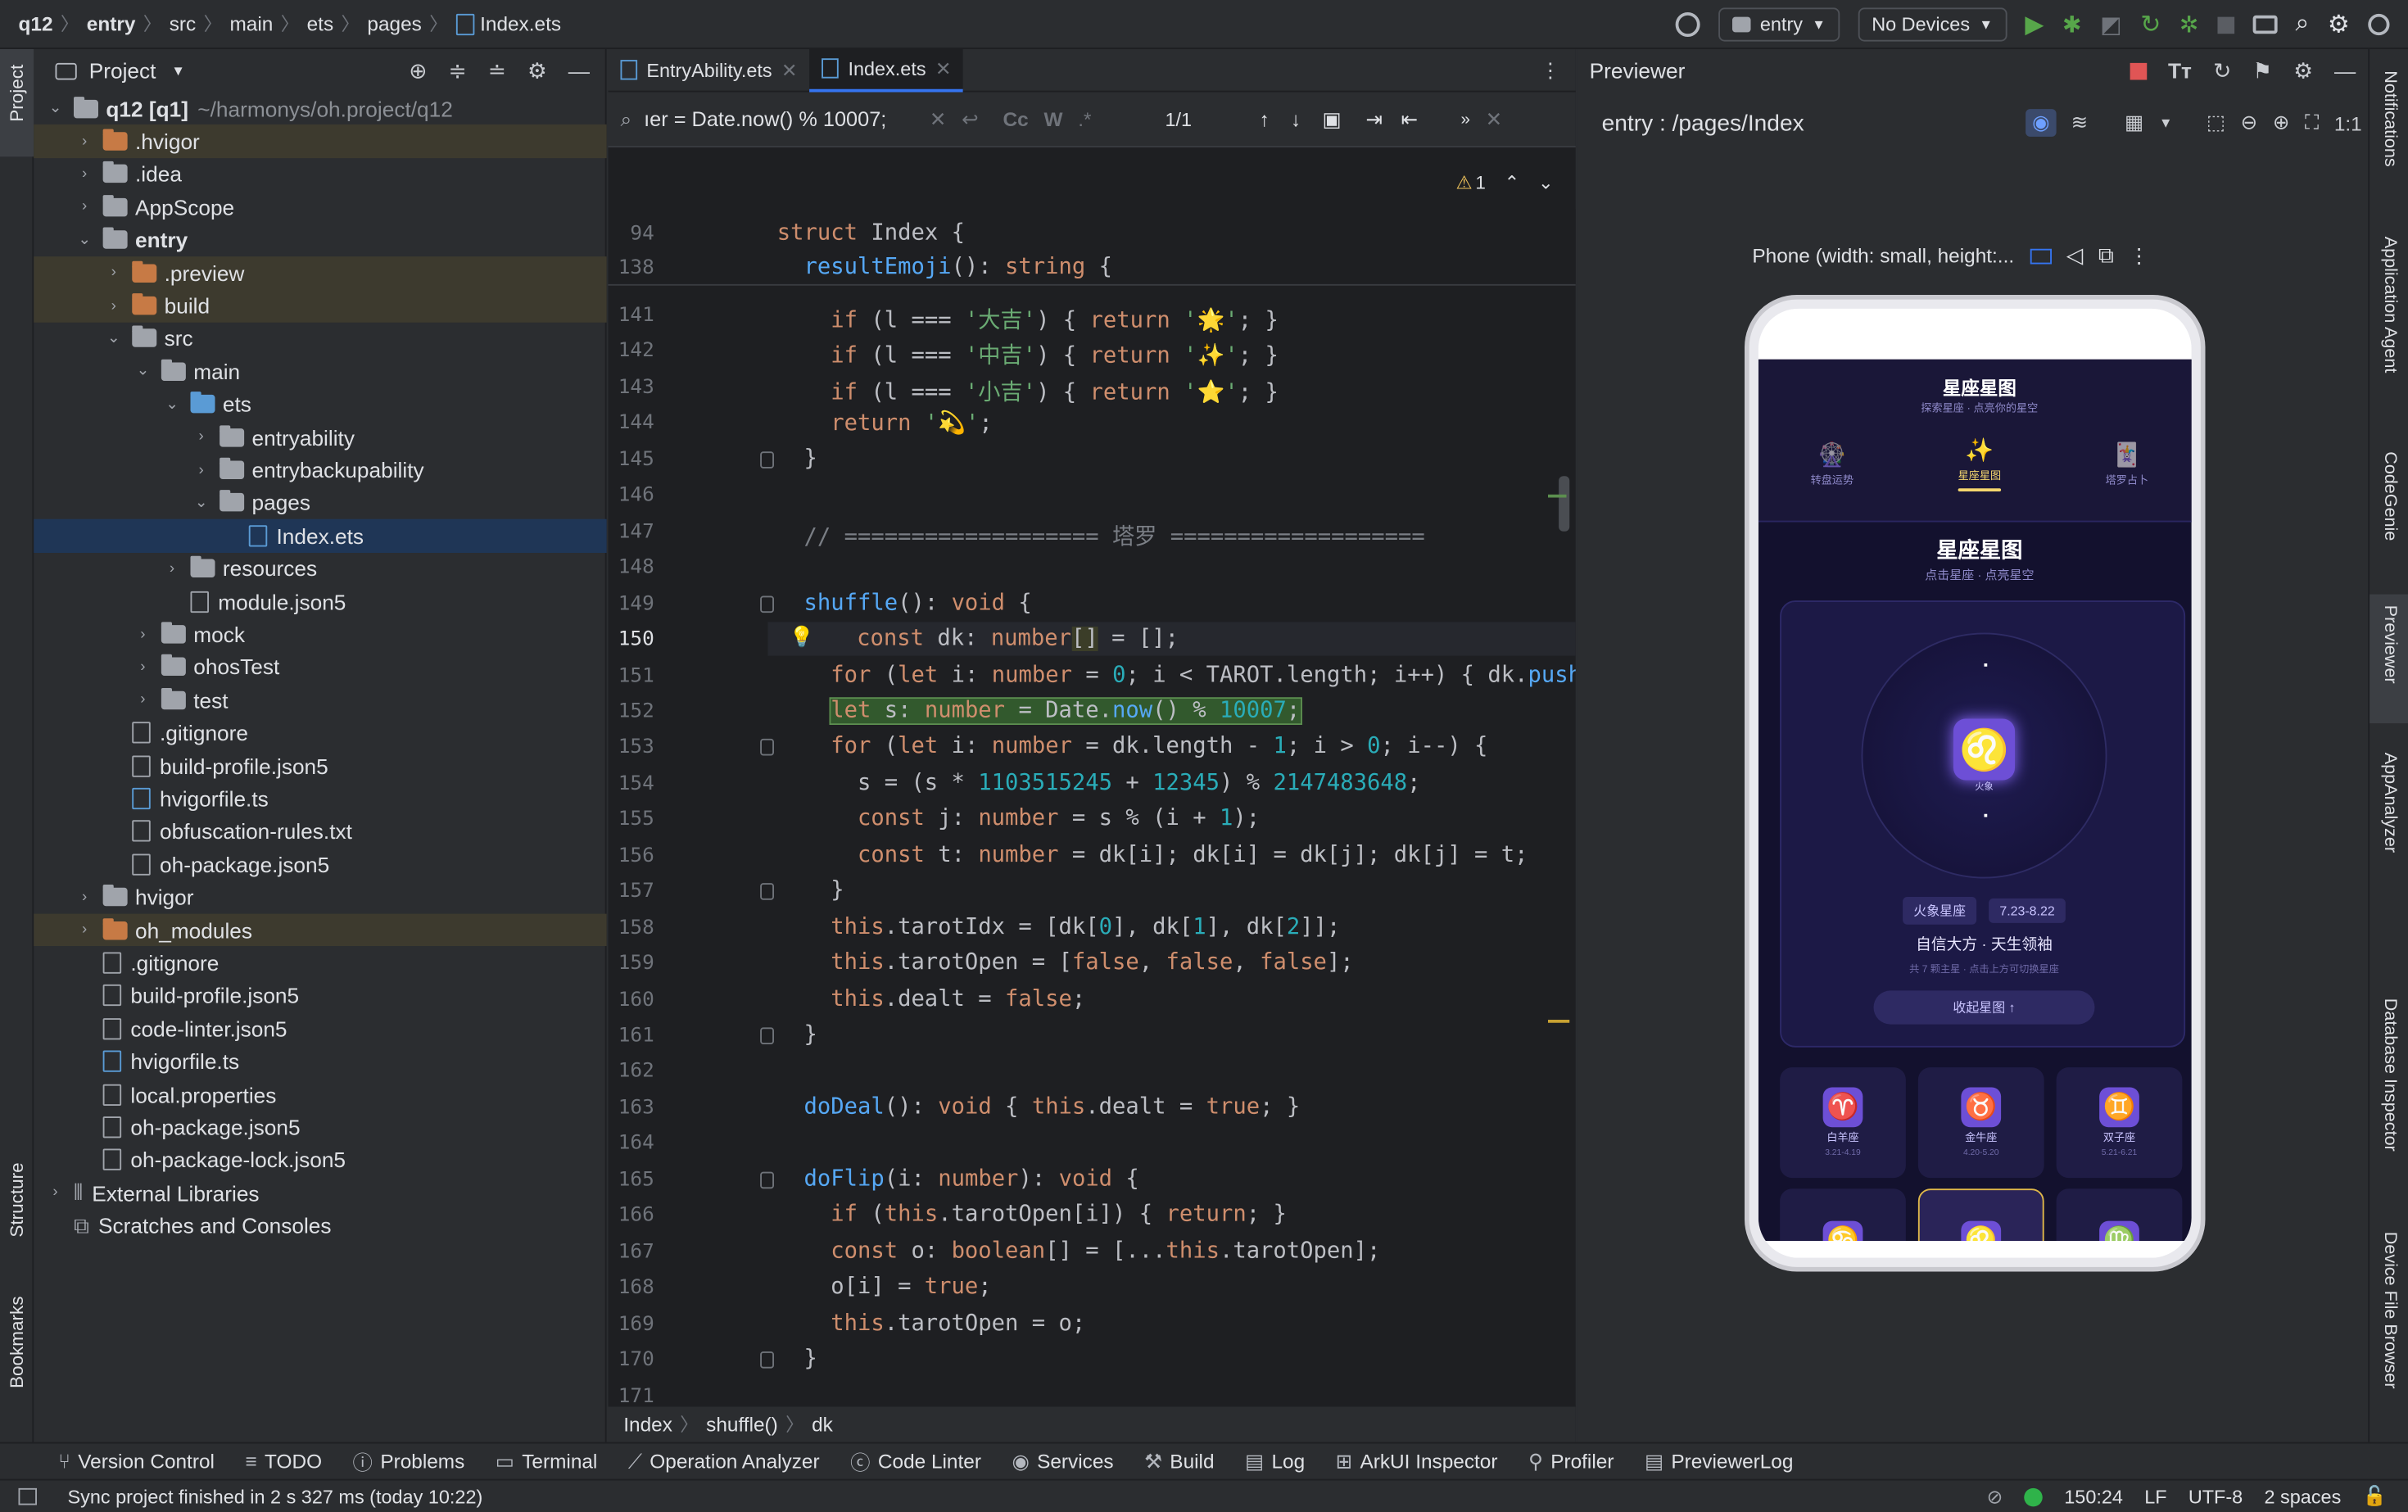 The height and width of the screenshot is (1512, 2408). I want to click on tree-item: ⌄ entry, so click(320, 240).